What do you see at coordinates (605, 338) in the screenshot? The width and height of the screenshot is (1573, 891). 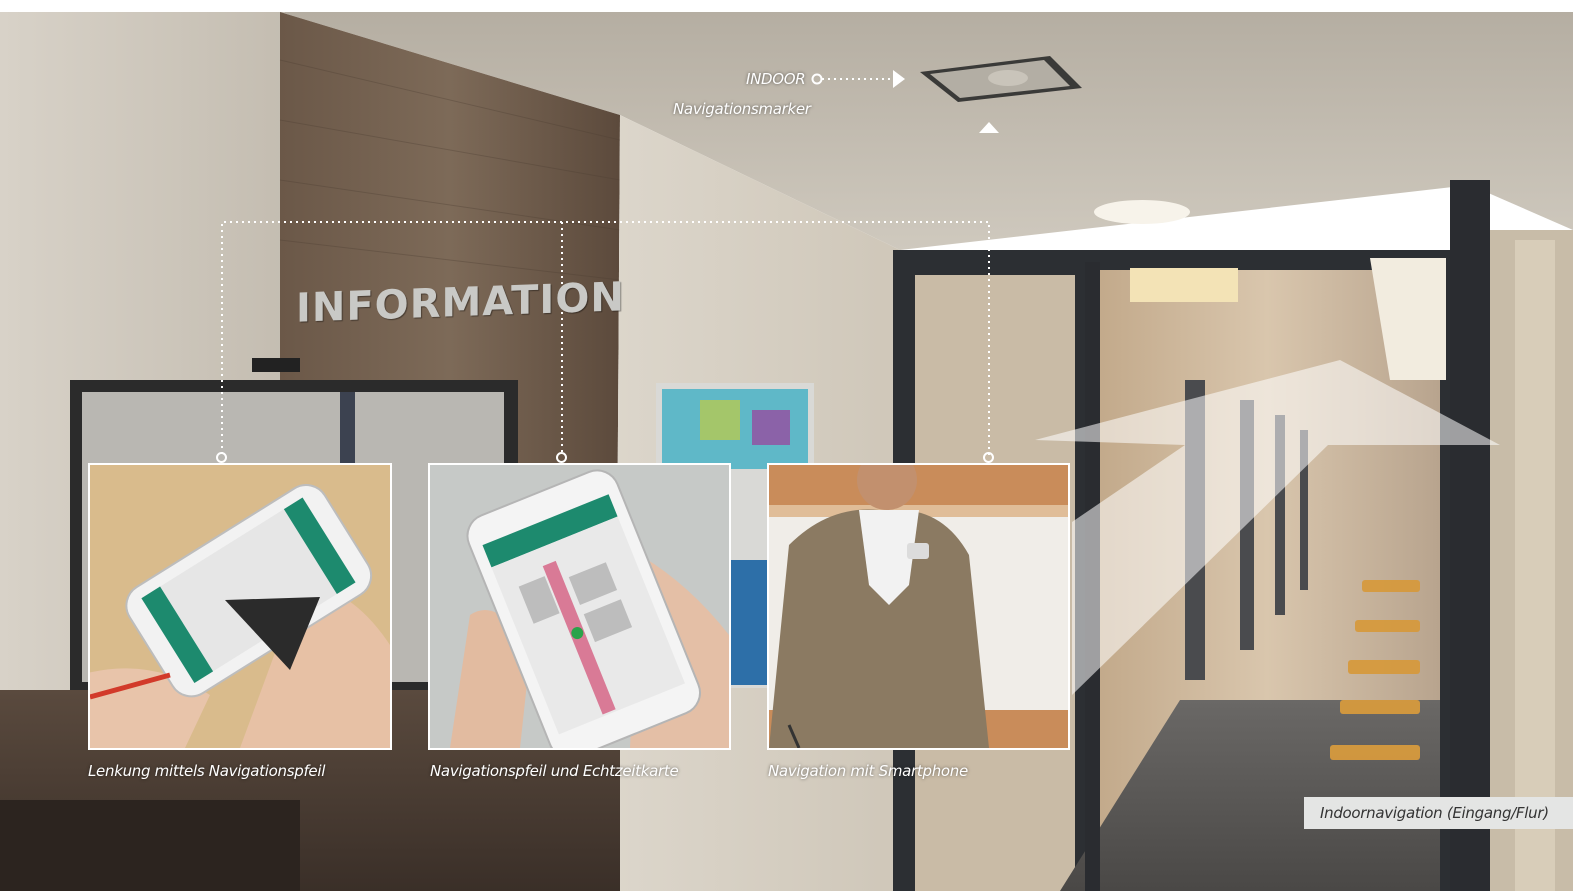 I see `callout-line-marker` at bounding box center [605, 338].